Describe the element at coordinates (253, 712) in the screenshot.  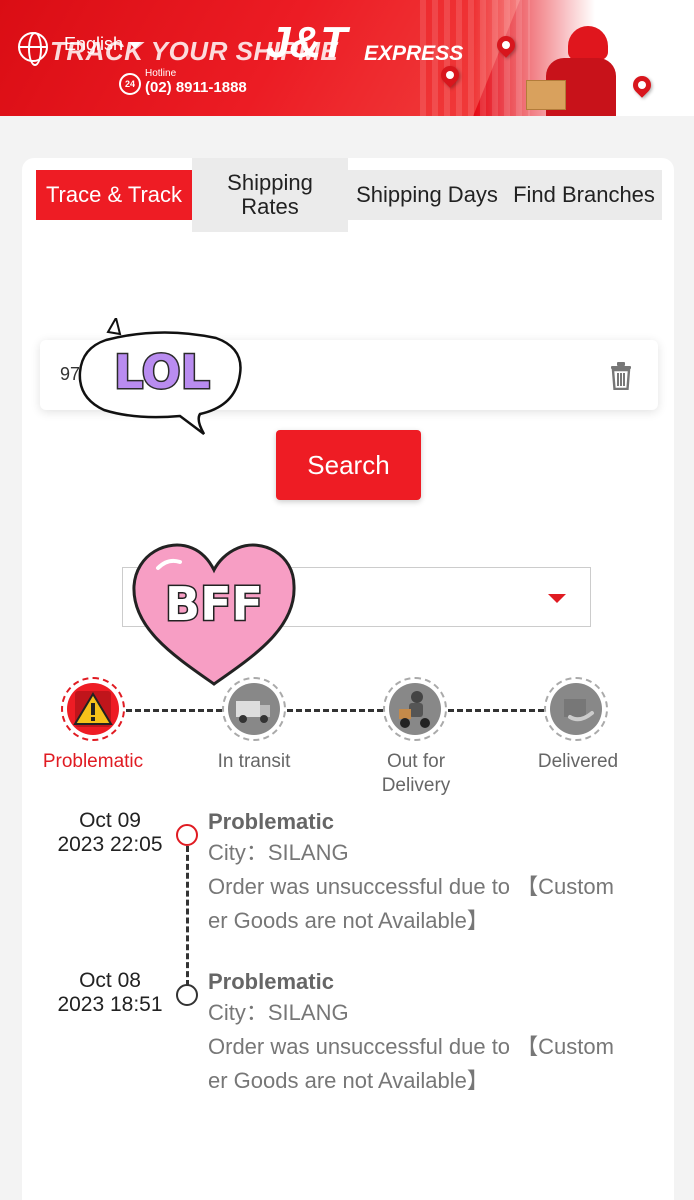
I see `truck-icon` at that location.